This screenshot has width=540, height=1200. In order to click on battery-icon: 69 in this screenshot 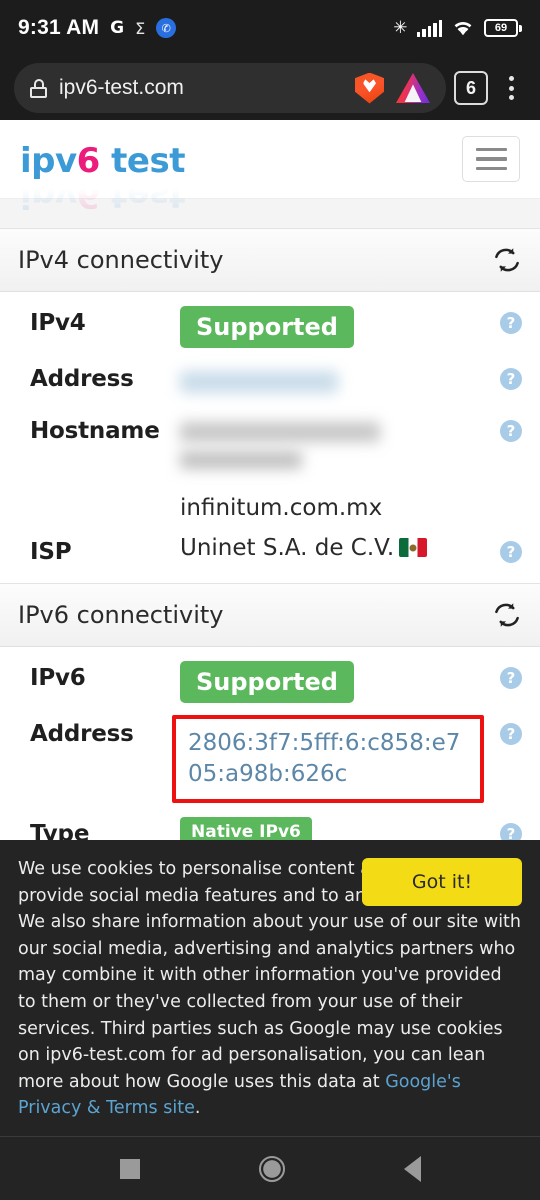, I will do `click(503, 28)`.